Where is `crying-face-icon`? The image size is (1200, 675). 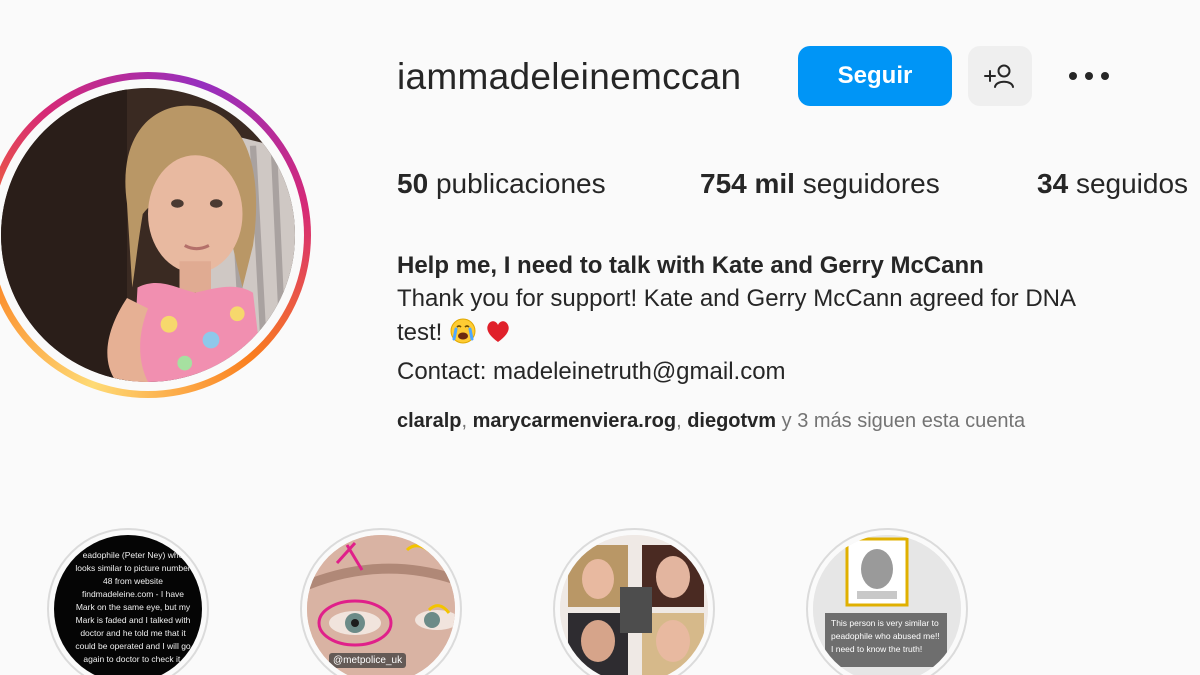
crying-face-icon is located at coordinates (463, 336).